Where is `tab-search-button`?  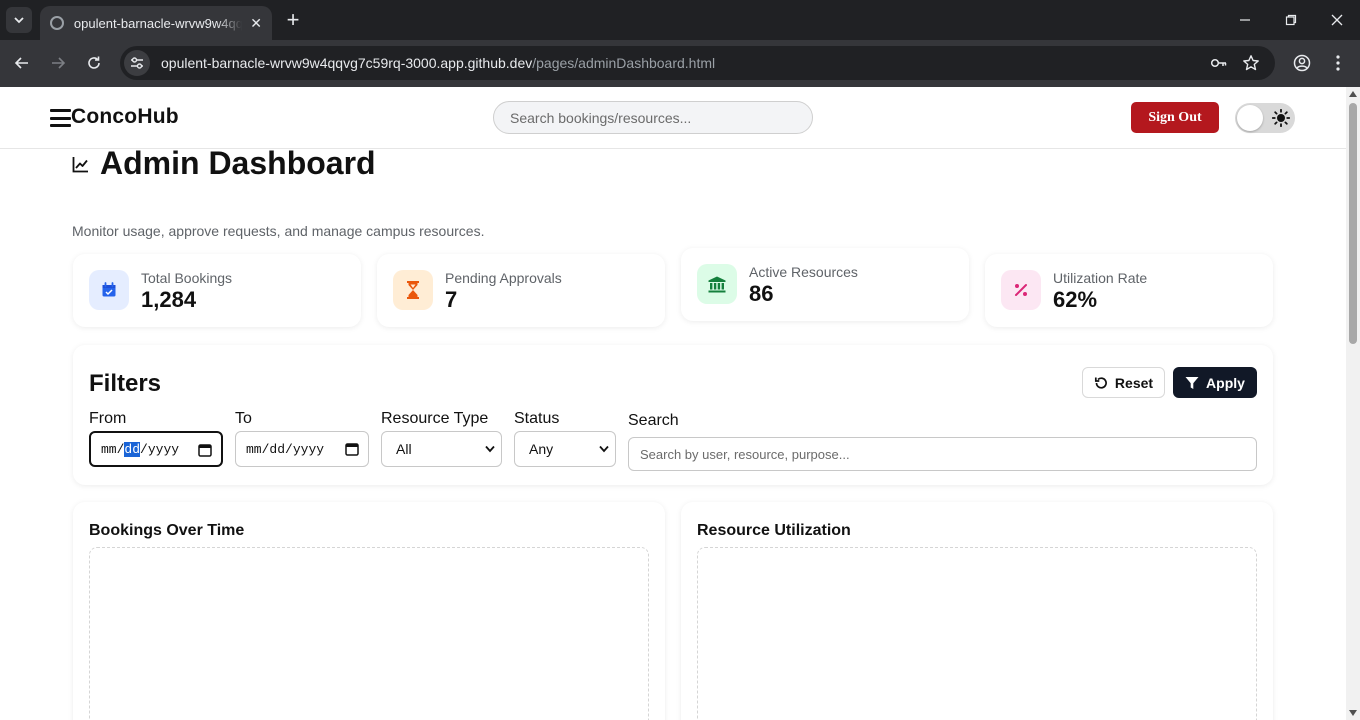 tab-search-button is located at coordinates (19, 20).